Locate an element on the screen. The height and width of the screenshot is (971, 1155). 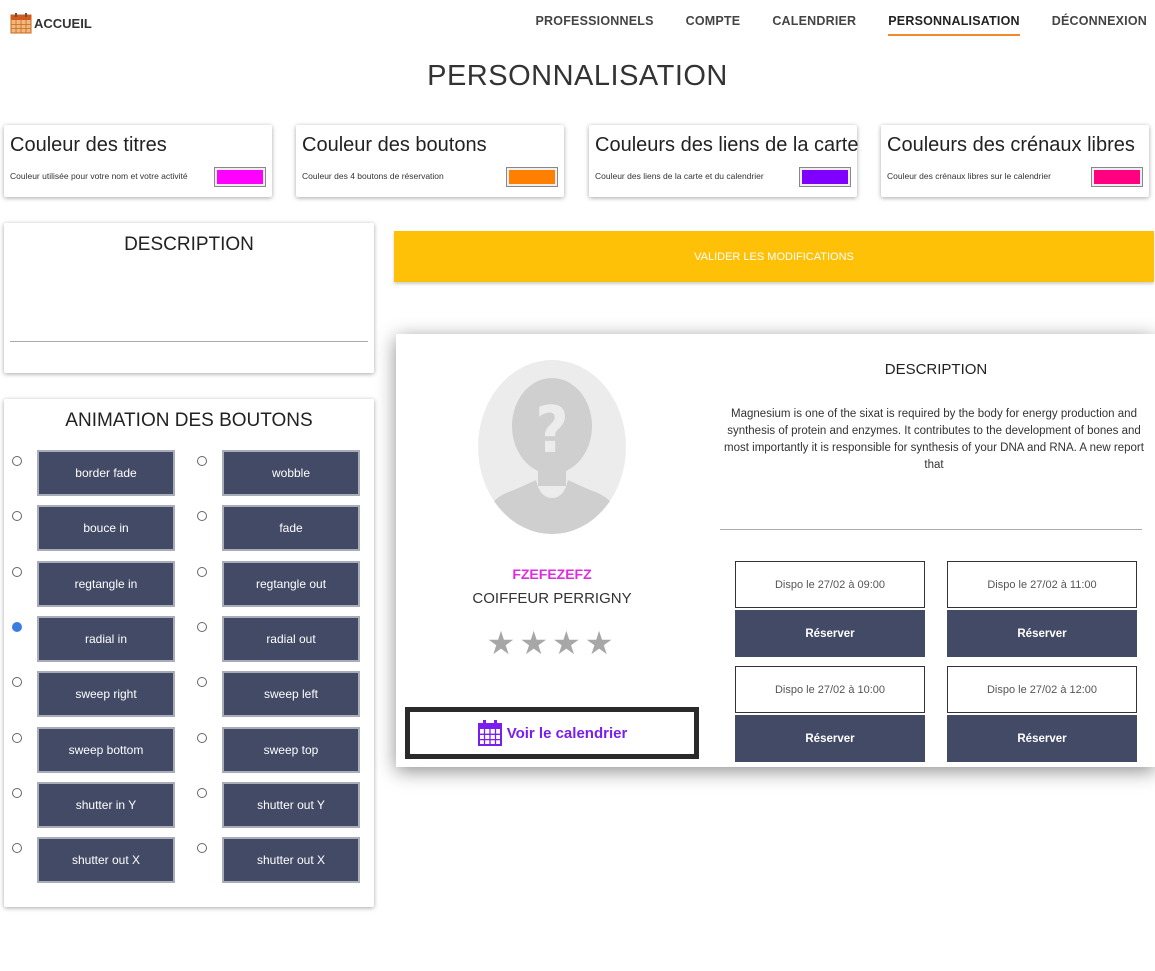
calendar-link-button: Voir le calendrier is located at coordinates (552, 733).